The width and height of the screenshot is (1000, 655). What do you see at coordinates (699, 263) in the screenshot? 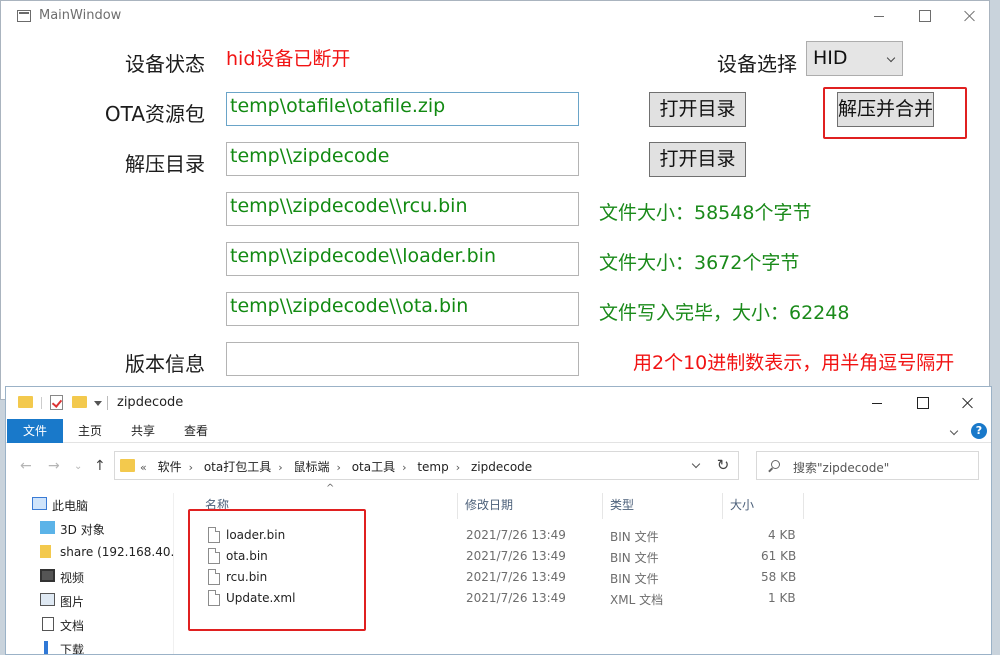
I see `loader-size-info: 文件大小：3672个字节` at bounding box center [699, 263].